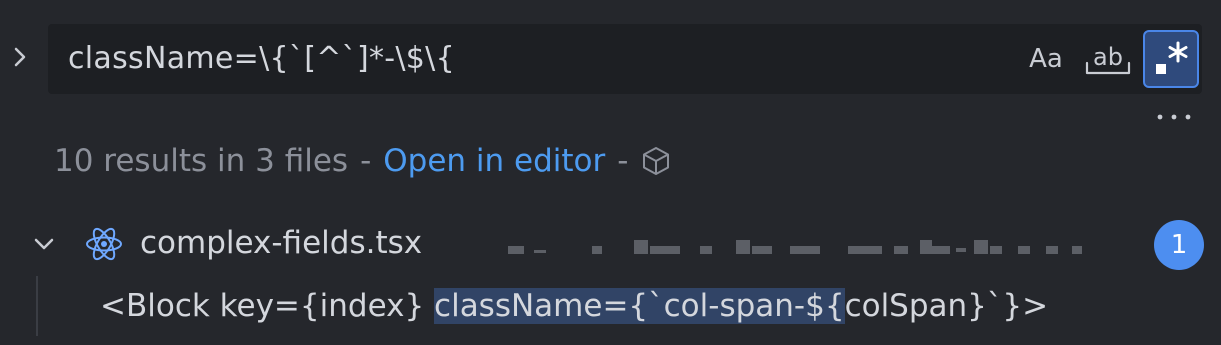 The image size is (1221, 345). What do you see at coordinates (201, 161) in the screenshot?
I see `results-count: 10 results in 3 files` at bounding box center [201, 161].